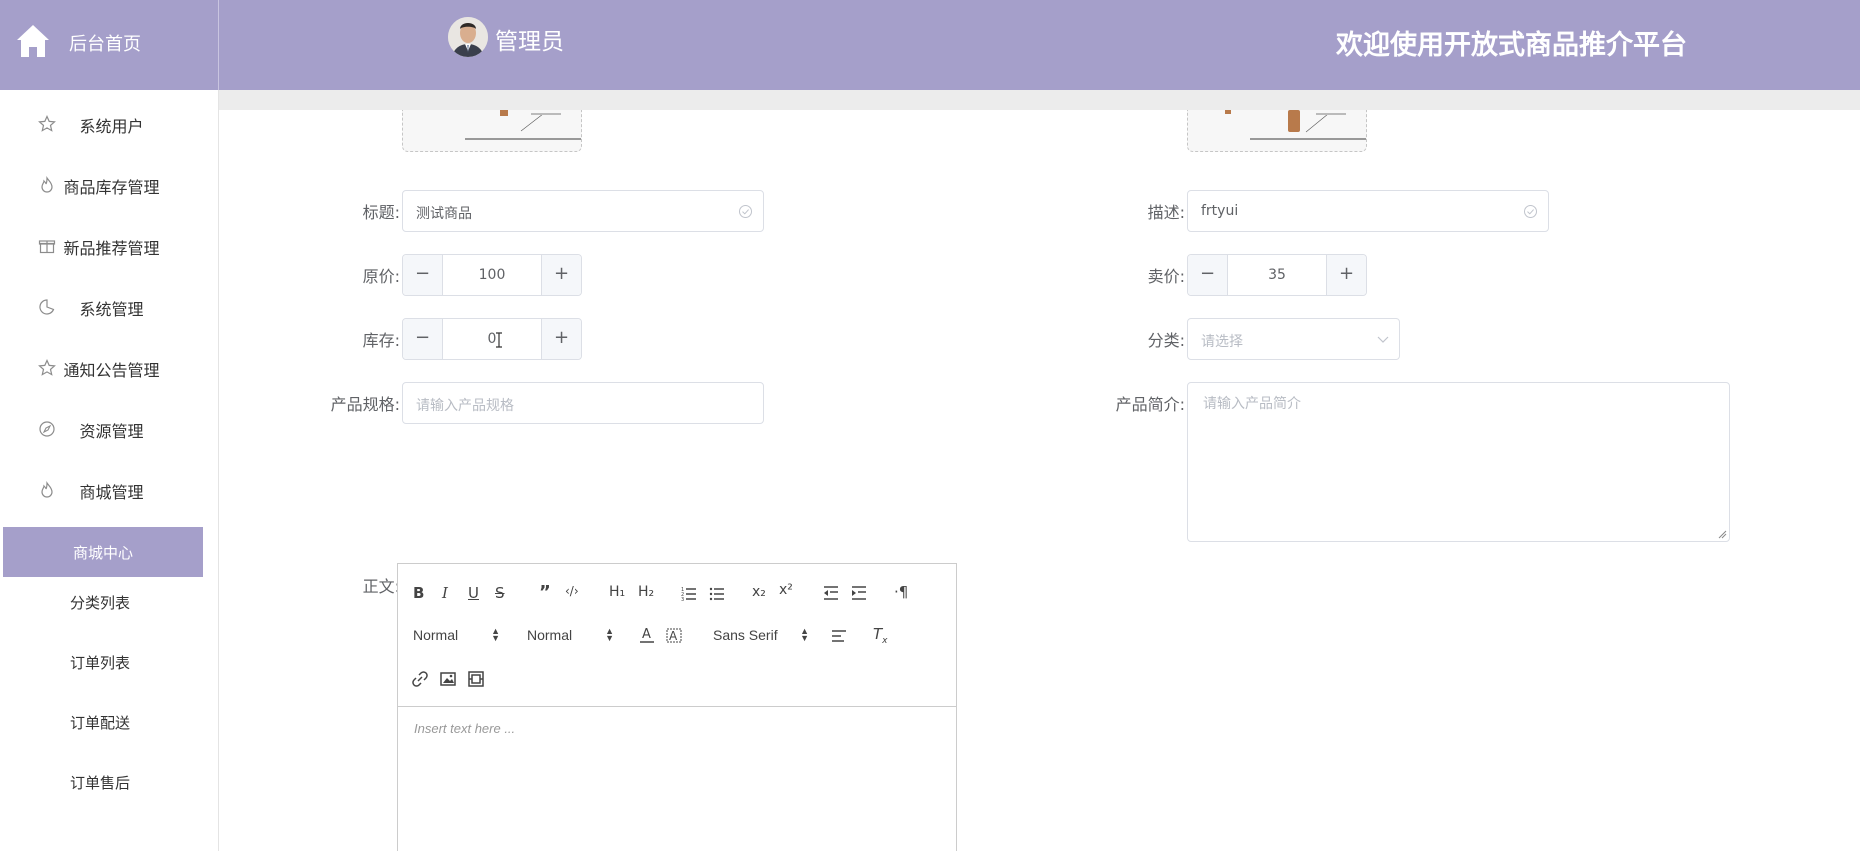 This screenshot has width=1860, height=851. I want to click on video-icon, so click(476, 679).